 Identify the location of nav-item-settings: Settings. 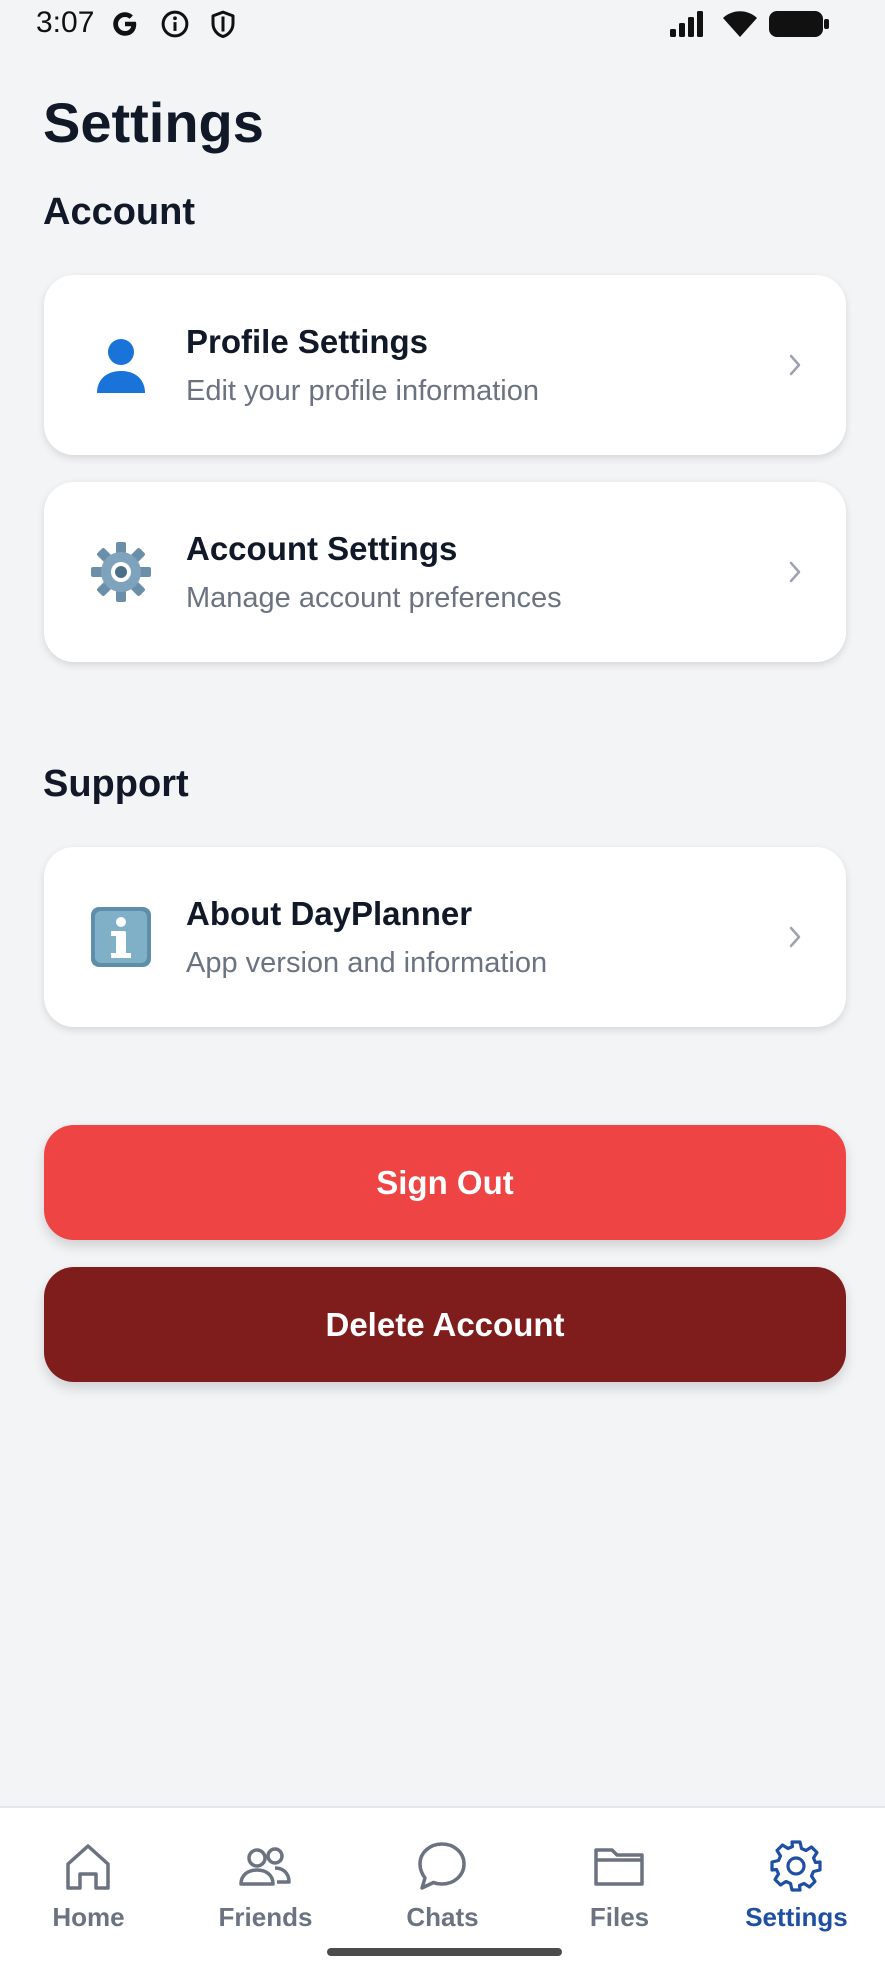
(796, 1878).